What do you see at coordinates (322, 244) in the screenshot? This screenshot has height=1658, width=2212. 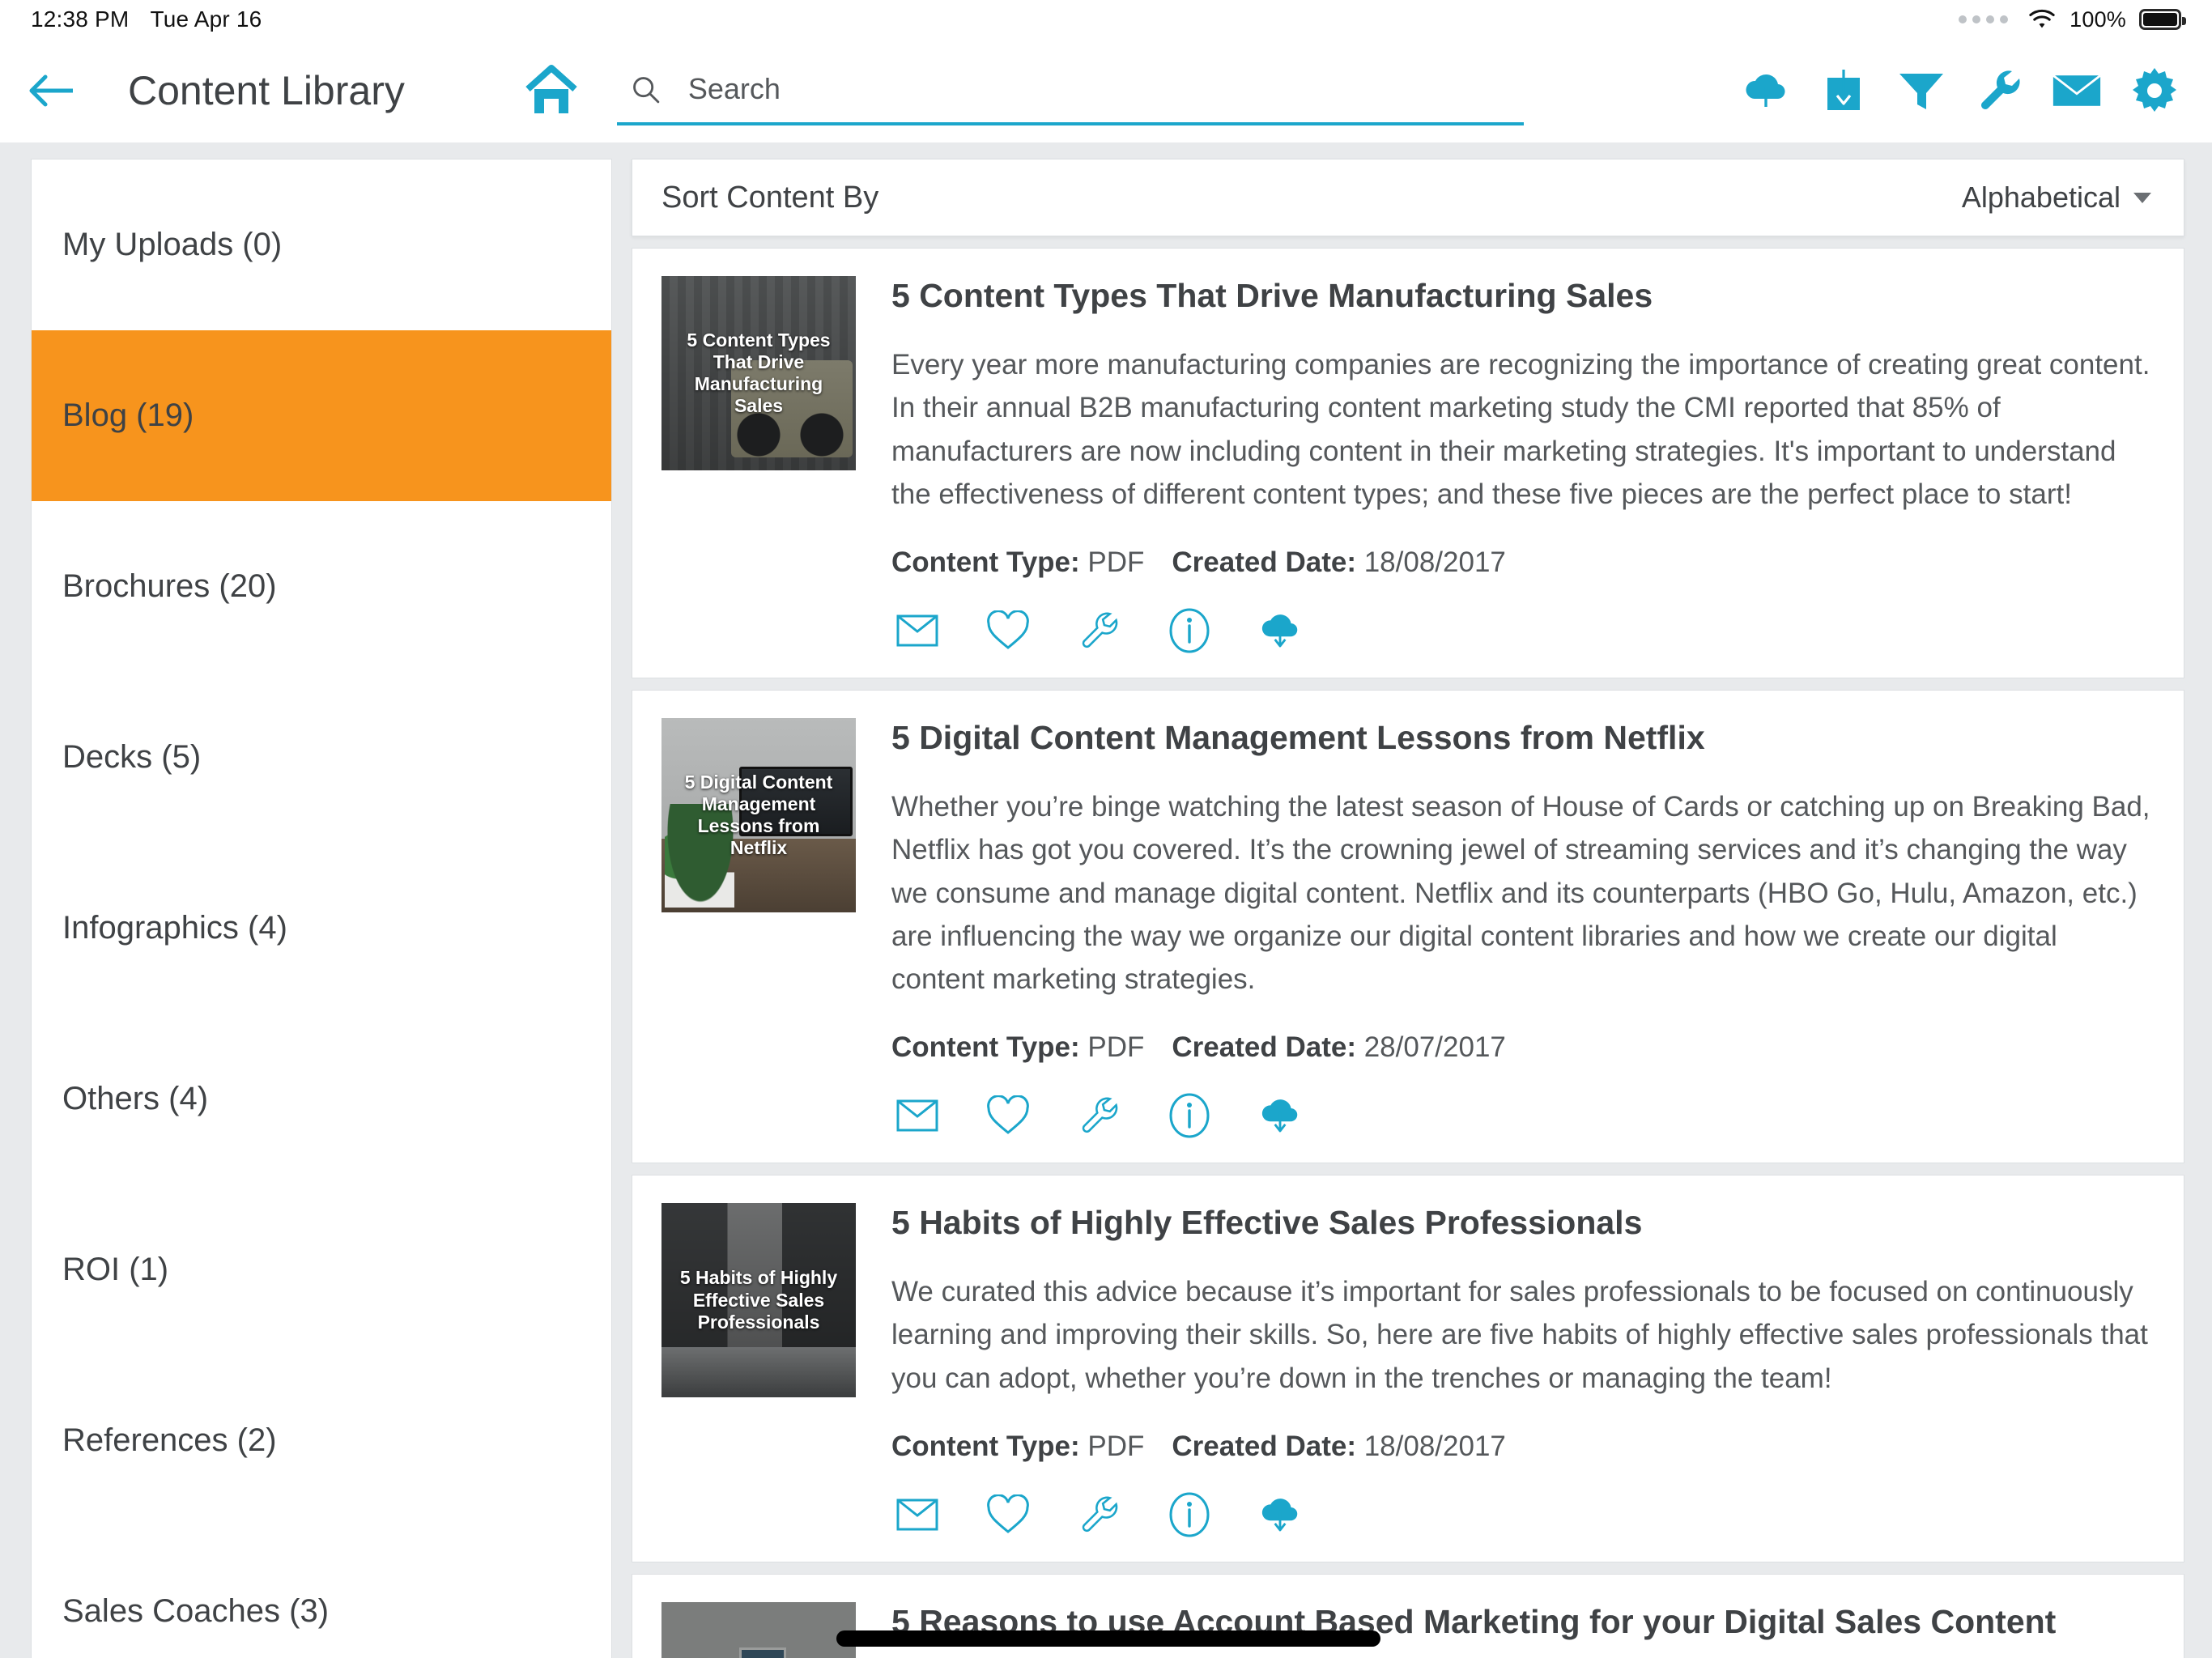 I see `sidebar-item-my-uploads: My Uploads (0)` at bounding box center [322, 244].